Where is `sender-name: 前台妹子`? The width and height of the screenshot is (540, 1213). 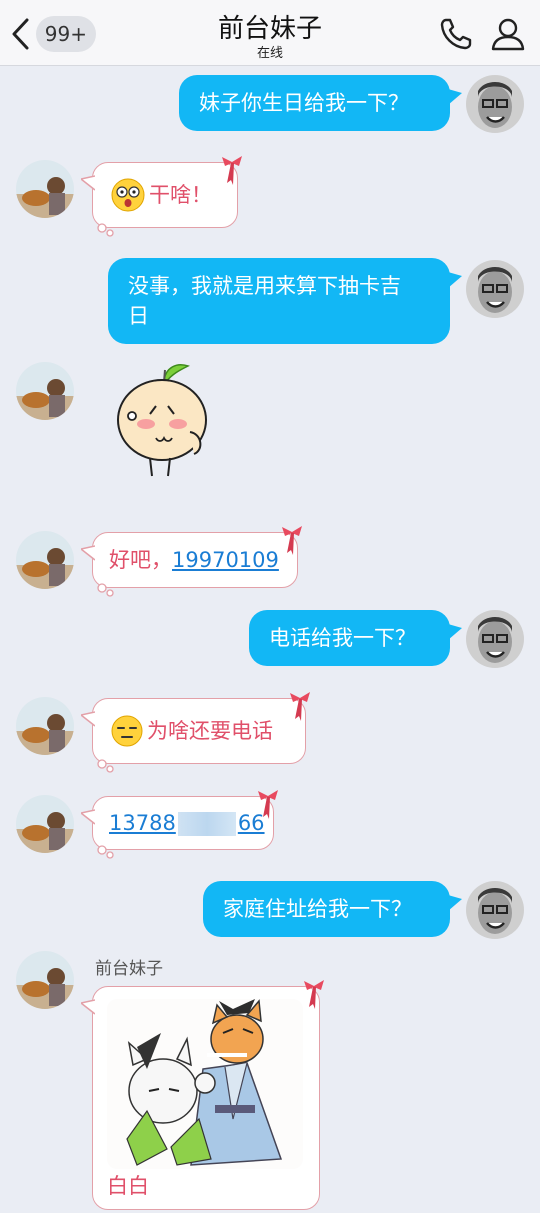
sender-name: 前台妹子 is located at coordinates (129, 969).